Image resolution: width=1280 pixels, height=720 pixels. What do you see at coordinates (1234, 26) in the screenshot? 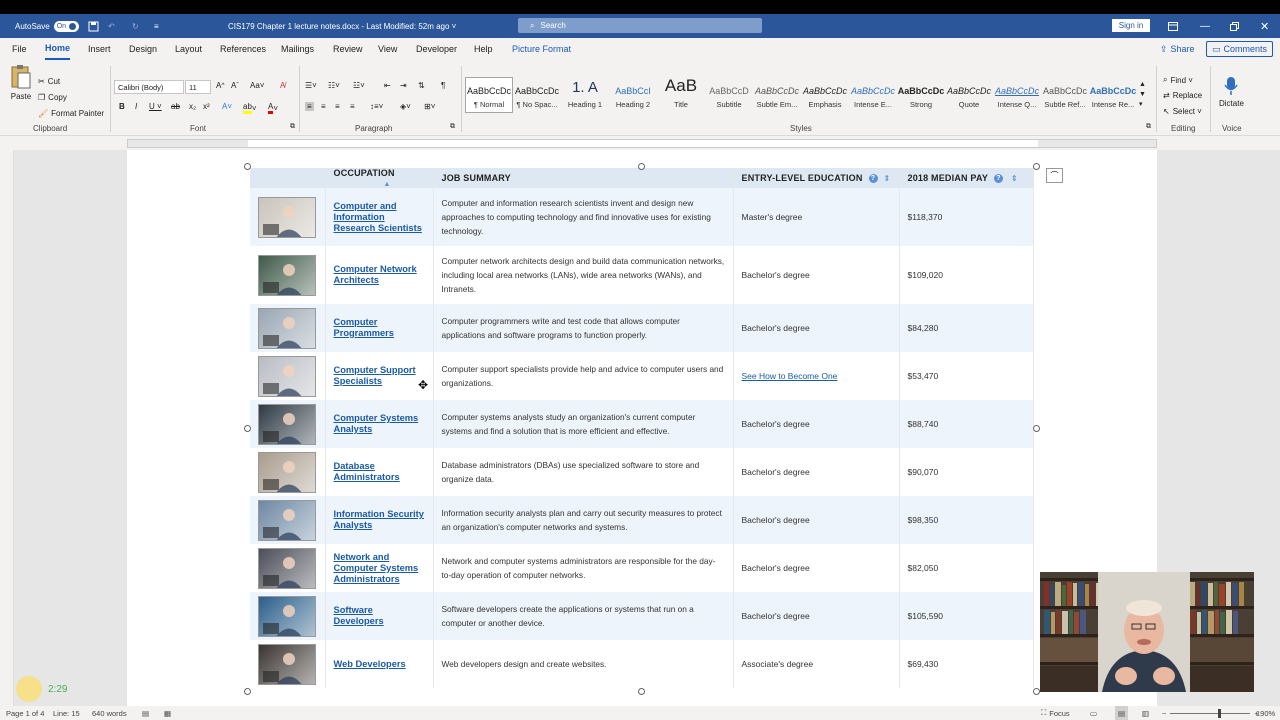
I see `restore-icon` at bounding box center [1234, 26].